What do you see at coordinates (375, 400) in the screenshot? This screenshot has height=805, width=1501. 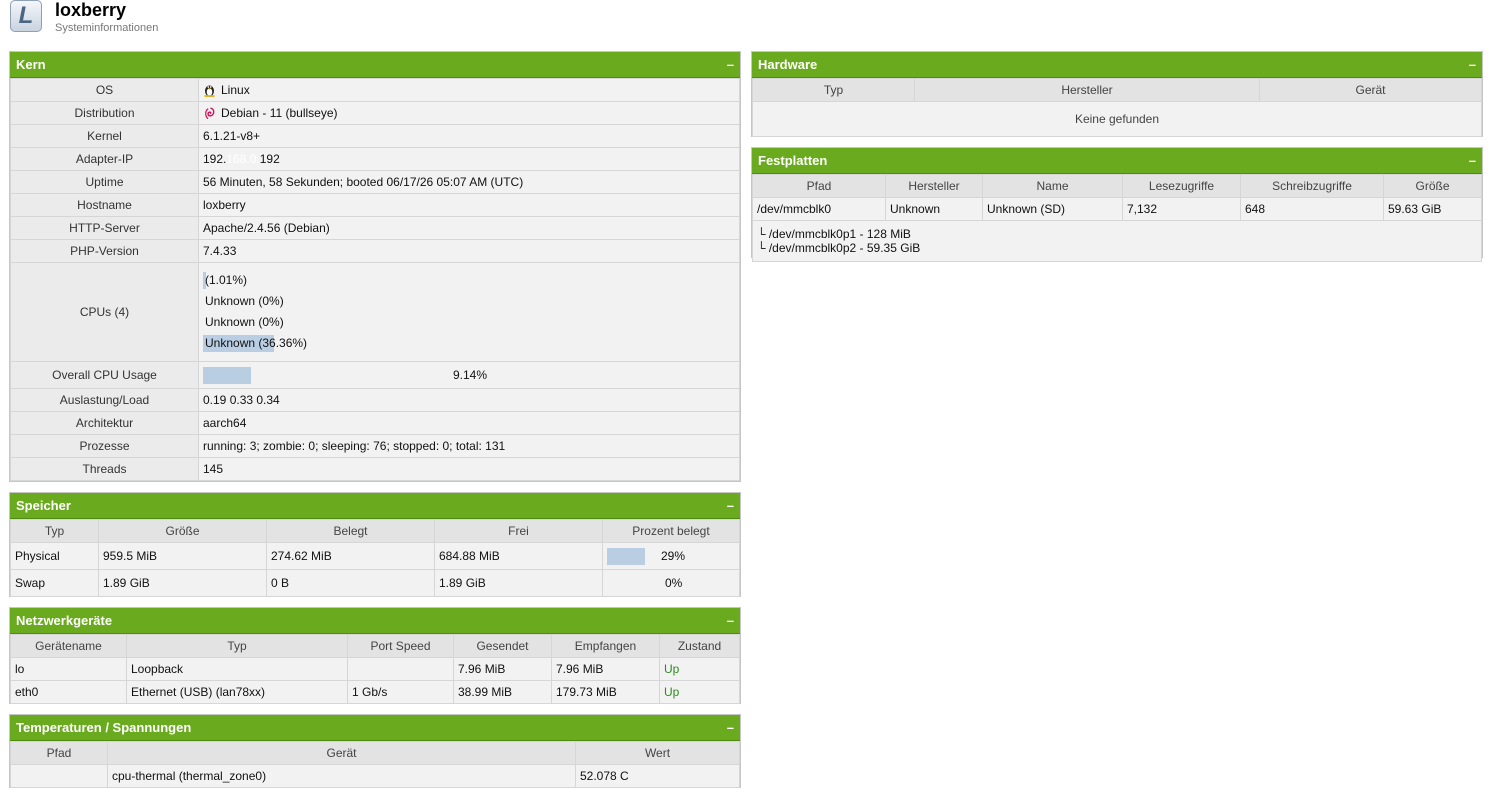 I see `table-row: Auslastung/Load 0.19 0.33 0.34` at bounding box center [375, 400].